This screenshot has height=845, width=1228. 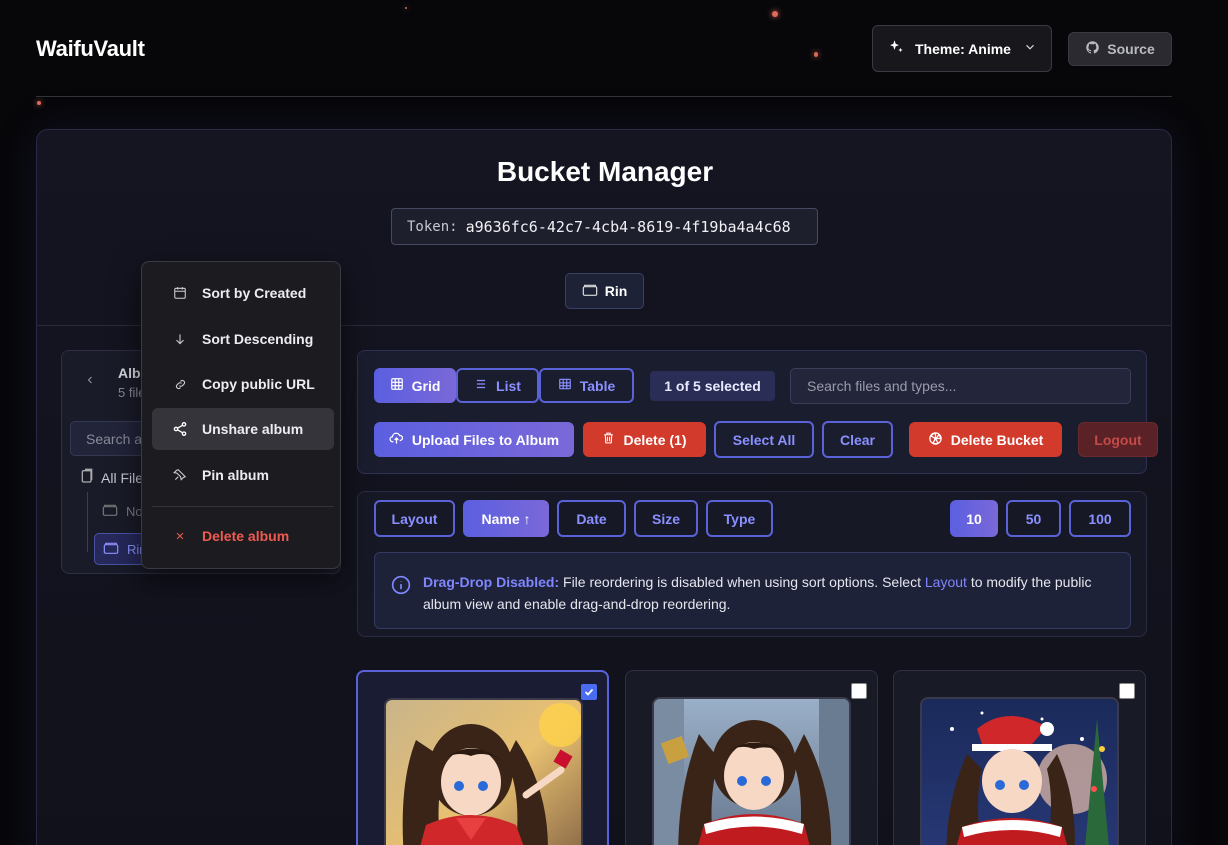 I want to click on sort-name-button: Name ↑, so click(x=506, y=518).